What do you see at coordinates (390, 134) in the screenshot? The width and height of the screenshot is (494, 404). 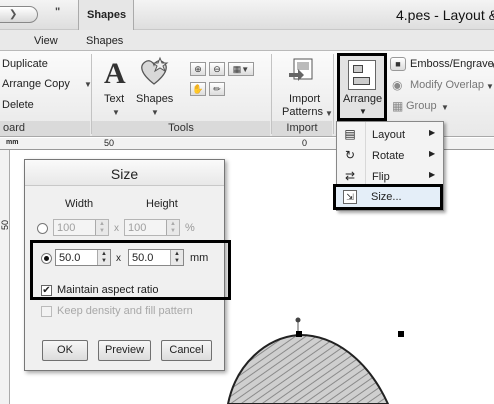 I see `menu-item-layout: ▤ Layout ▶` at bounding box center [390, 134].